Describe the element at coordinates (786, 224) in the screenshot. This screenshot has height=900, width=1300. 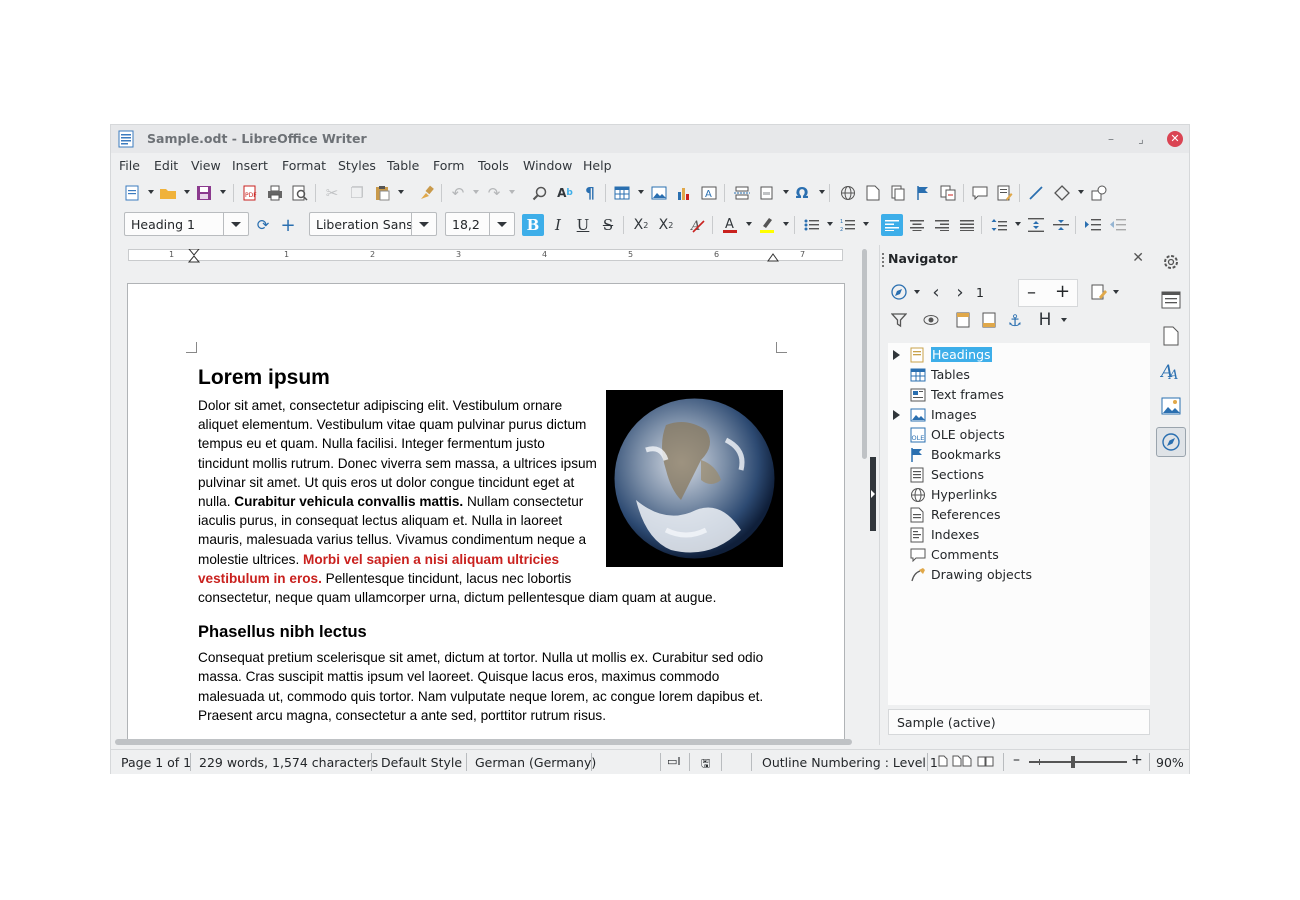
I see `highlight-dropdown-icon` at that location.